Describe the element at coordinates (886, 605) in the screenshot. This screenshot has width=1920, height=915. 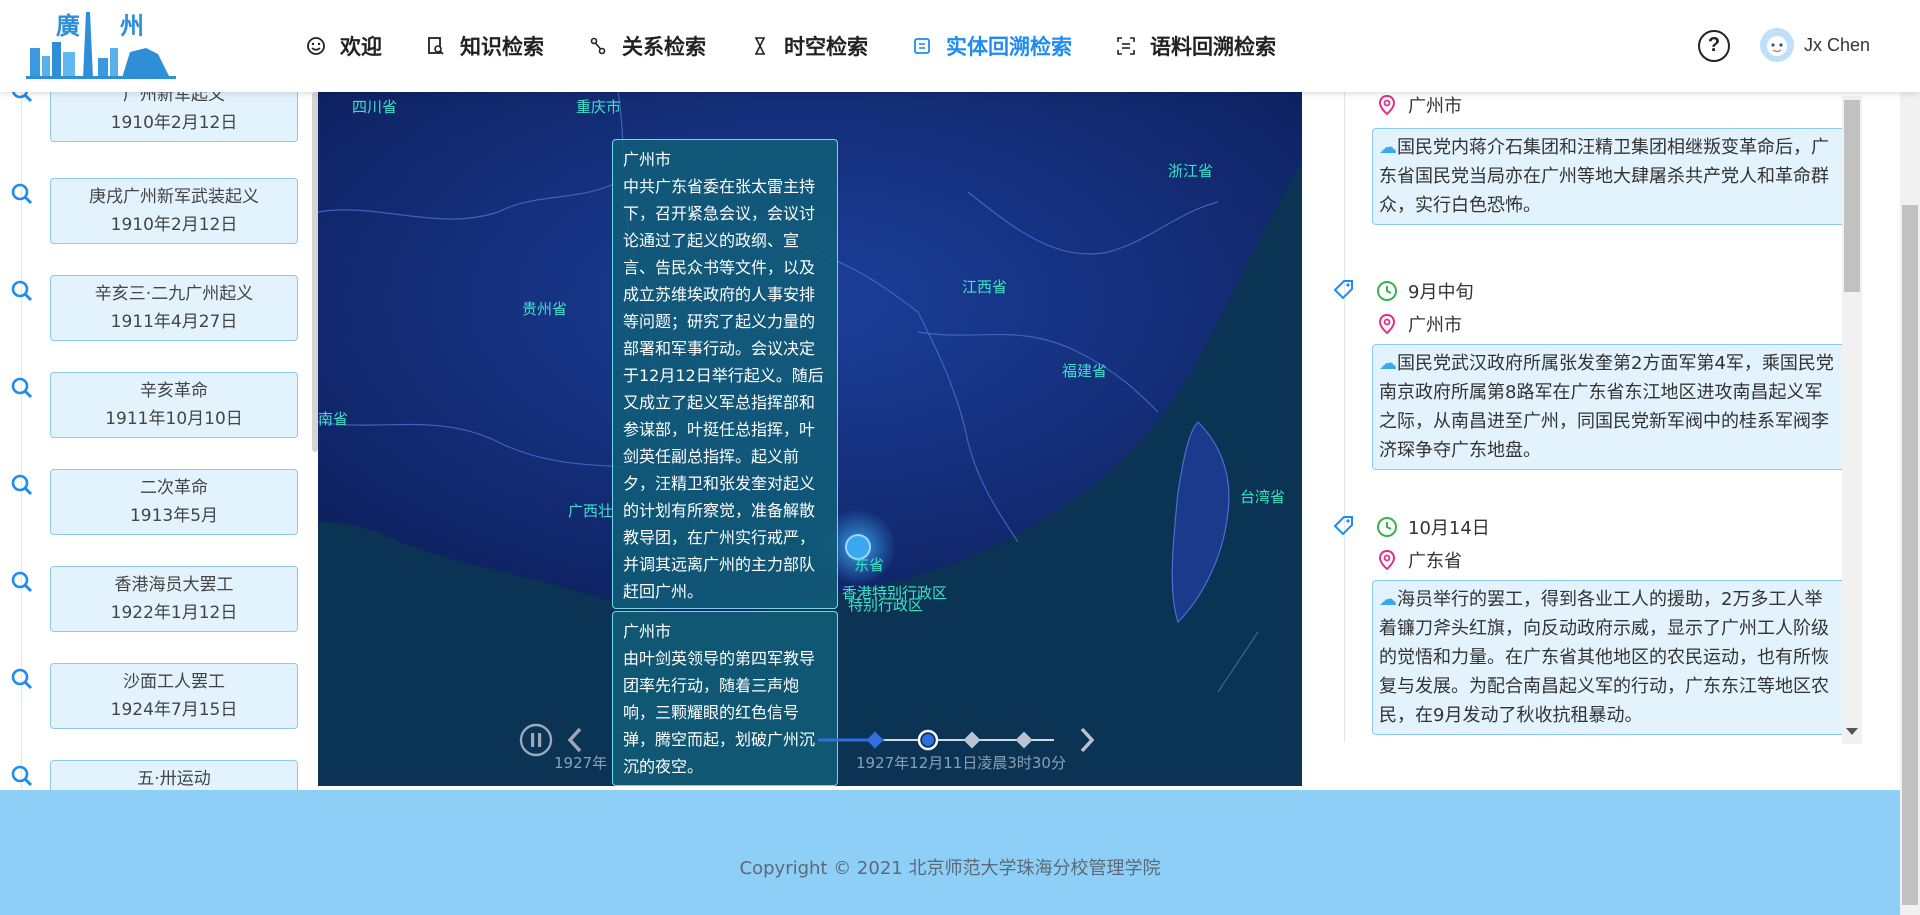
I see `province-label: 特别行政区` at that location.